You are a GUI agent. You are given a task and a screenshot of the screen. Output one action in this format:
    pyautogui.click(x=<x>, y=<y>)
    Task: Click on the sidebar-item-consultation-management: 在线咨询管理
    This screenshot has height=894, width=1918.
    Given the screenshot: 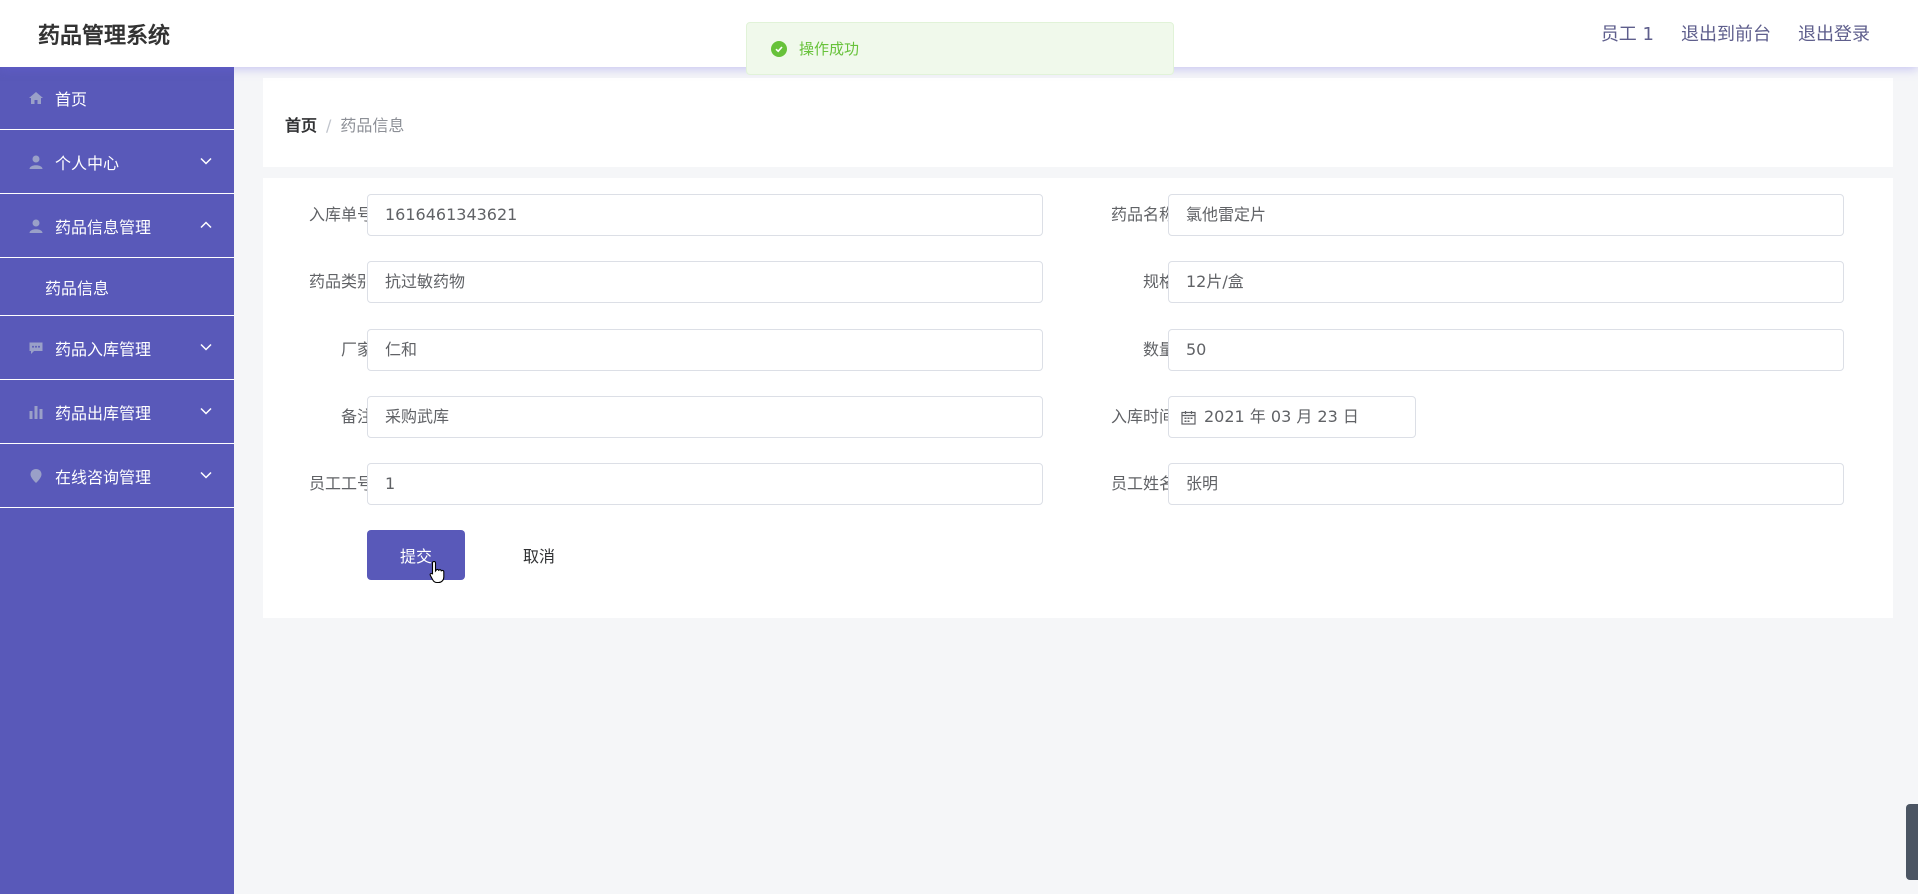 What is the action you would take?
    pyautogui.click(x=117, y=476)
    